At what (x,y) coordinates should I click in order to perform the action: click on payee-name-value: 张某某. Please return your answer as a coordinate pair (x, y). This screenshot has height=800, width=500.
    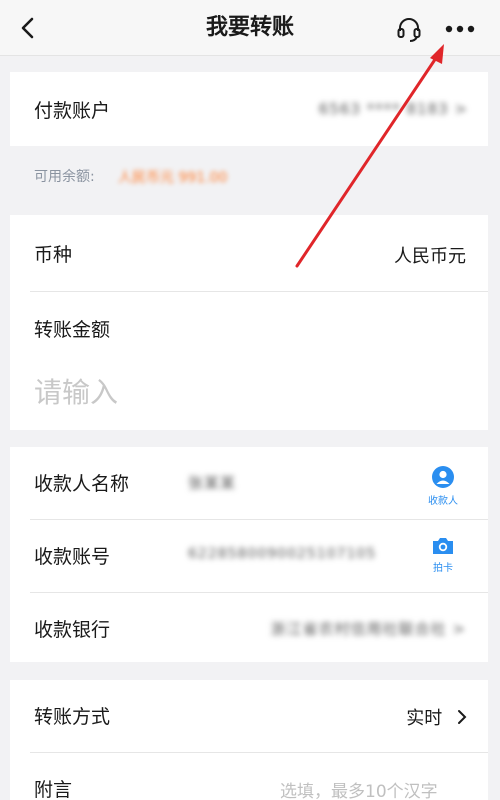
    Looking at the image, I should click on (212, 483).